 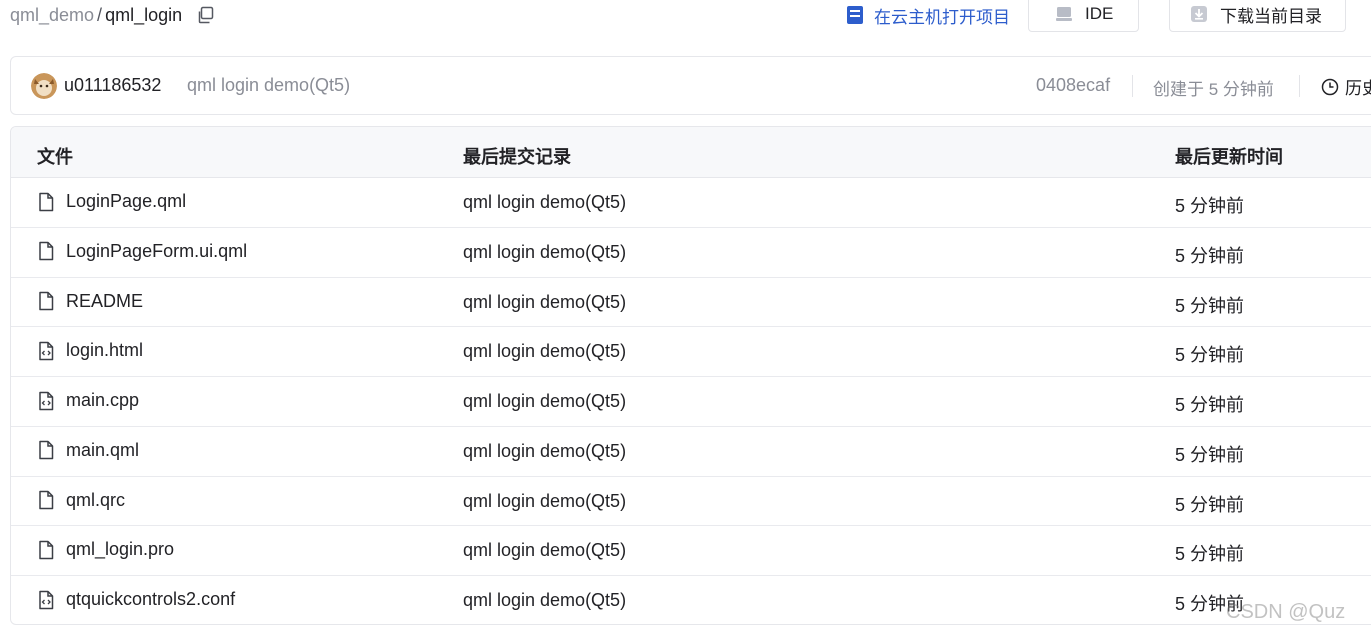 I want to click on download-label: 下载当前目录, so click(x=1271, y=16).